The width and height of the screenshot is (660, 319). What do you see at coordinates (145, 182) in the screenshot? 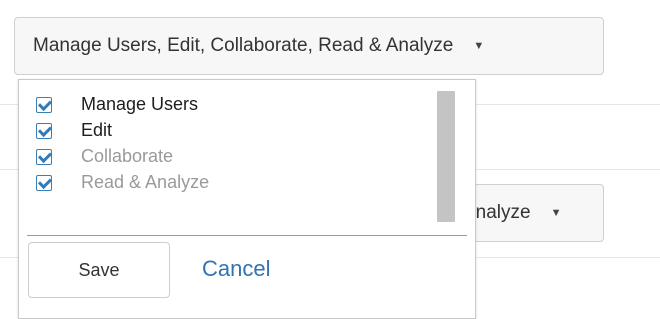
I see `option-label: Read & Analyze` at bounding box center [145, 182].